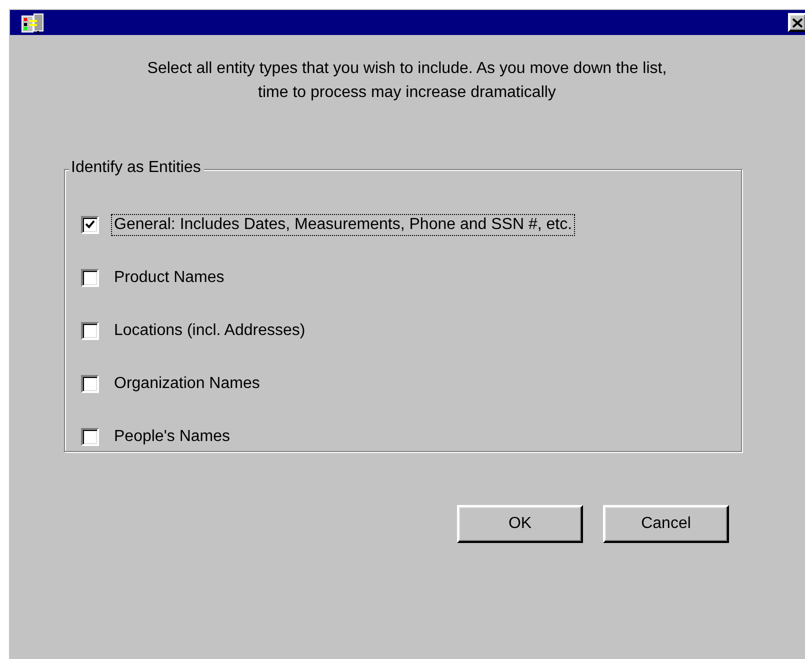 The image size is (805, 659). Describe the element at coordinates (33, 23) in the screenshot. I see `app-icon` at that location.